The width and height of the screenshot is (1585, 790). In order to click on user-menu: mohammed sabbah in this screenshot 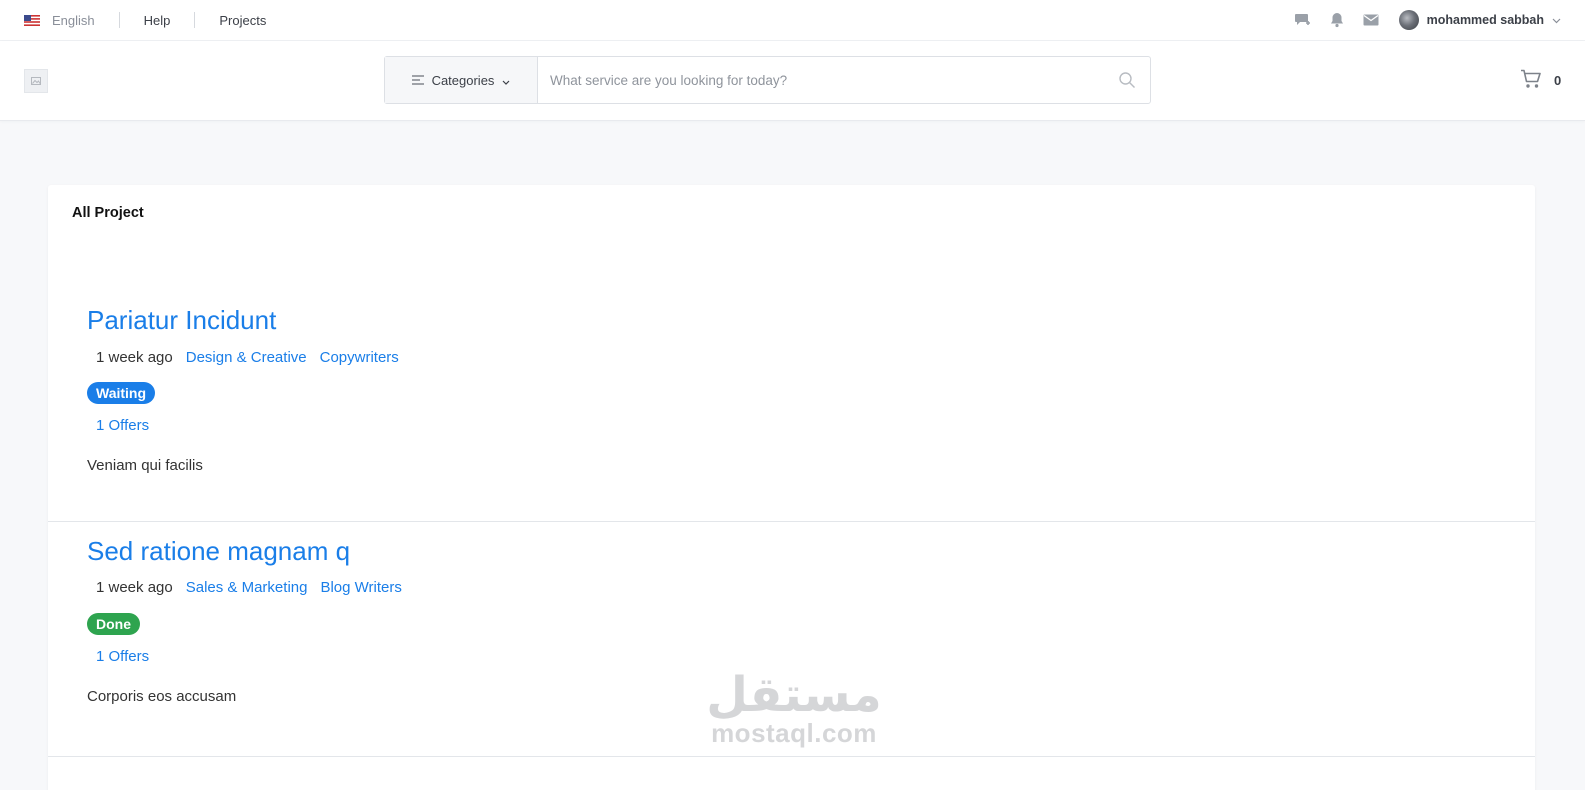, I will do `click(1479, 20)`.